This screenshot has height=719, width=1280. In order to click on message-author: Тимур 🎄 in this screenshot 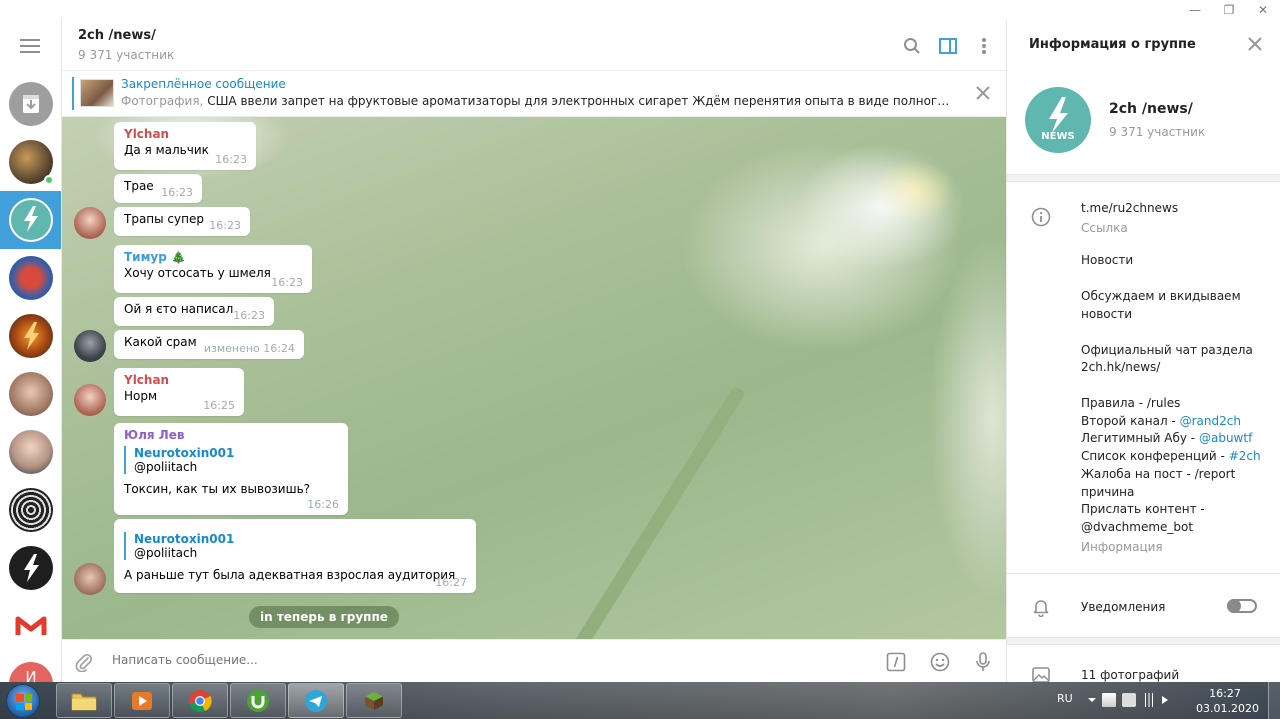, I will do `click(213, 257)`.